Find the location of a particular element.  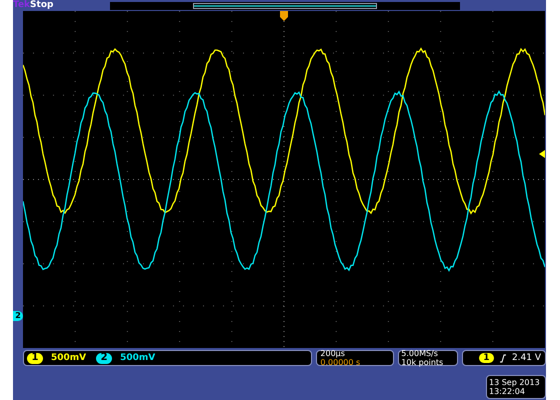

trigger-level: 2.41 V is located at coordinates (526, 358).